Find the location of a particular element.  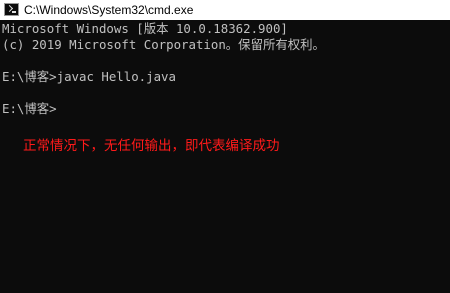

console-line-javac-command: E:\博客>javac Hello.java is located at coordinates (89, 76).